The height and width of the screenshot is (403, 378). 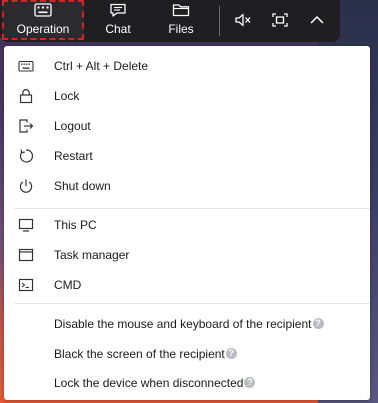 I want to click on window-icon, so click(x=26, y=255).